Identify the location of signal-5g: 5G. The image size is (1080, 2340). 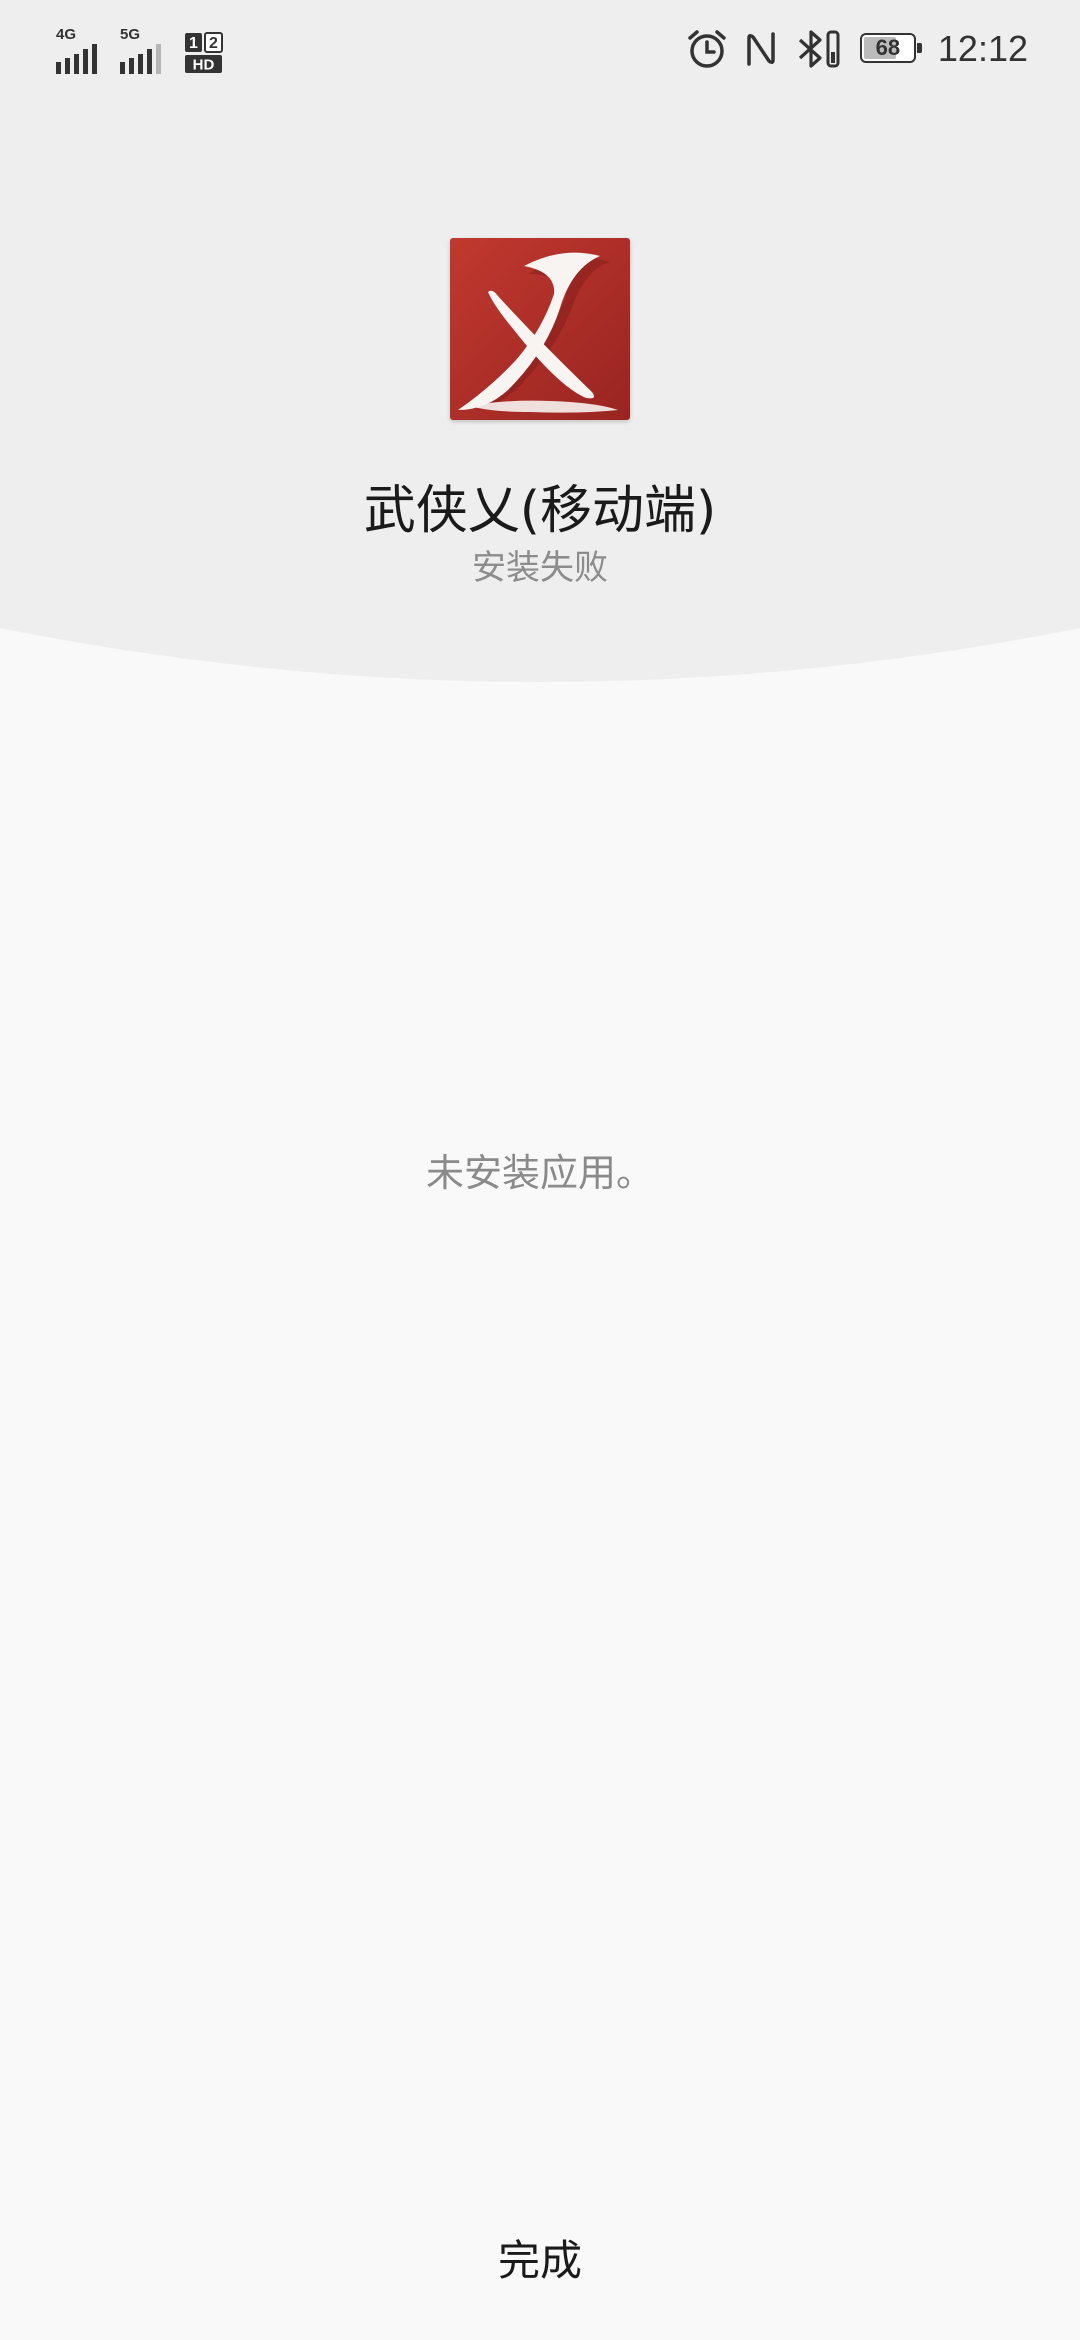
(145, 50).